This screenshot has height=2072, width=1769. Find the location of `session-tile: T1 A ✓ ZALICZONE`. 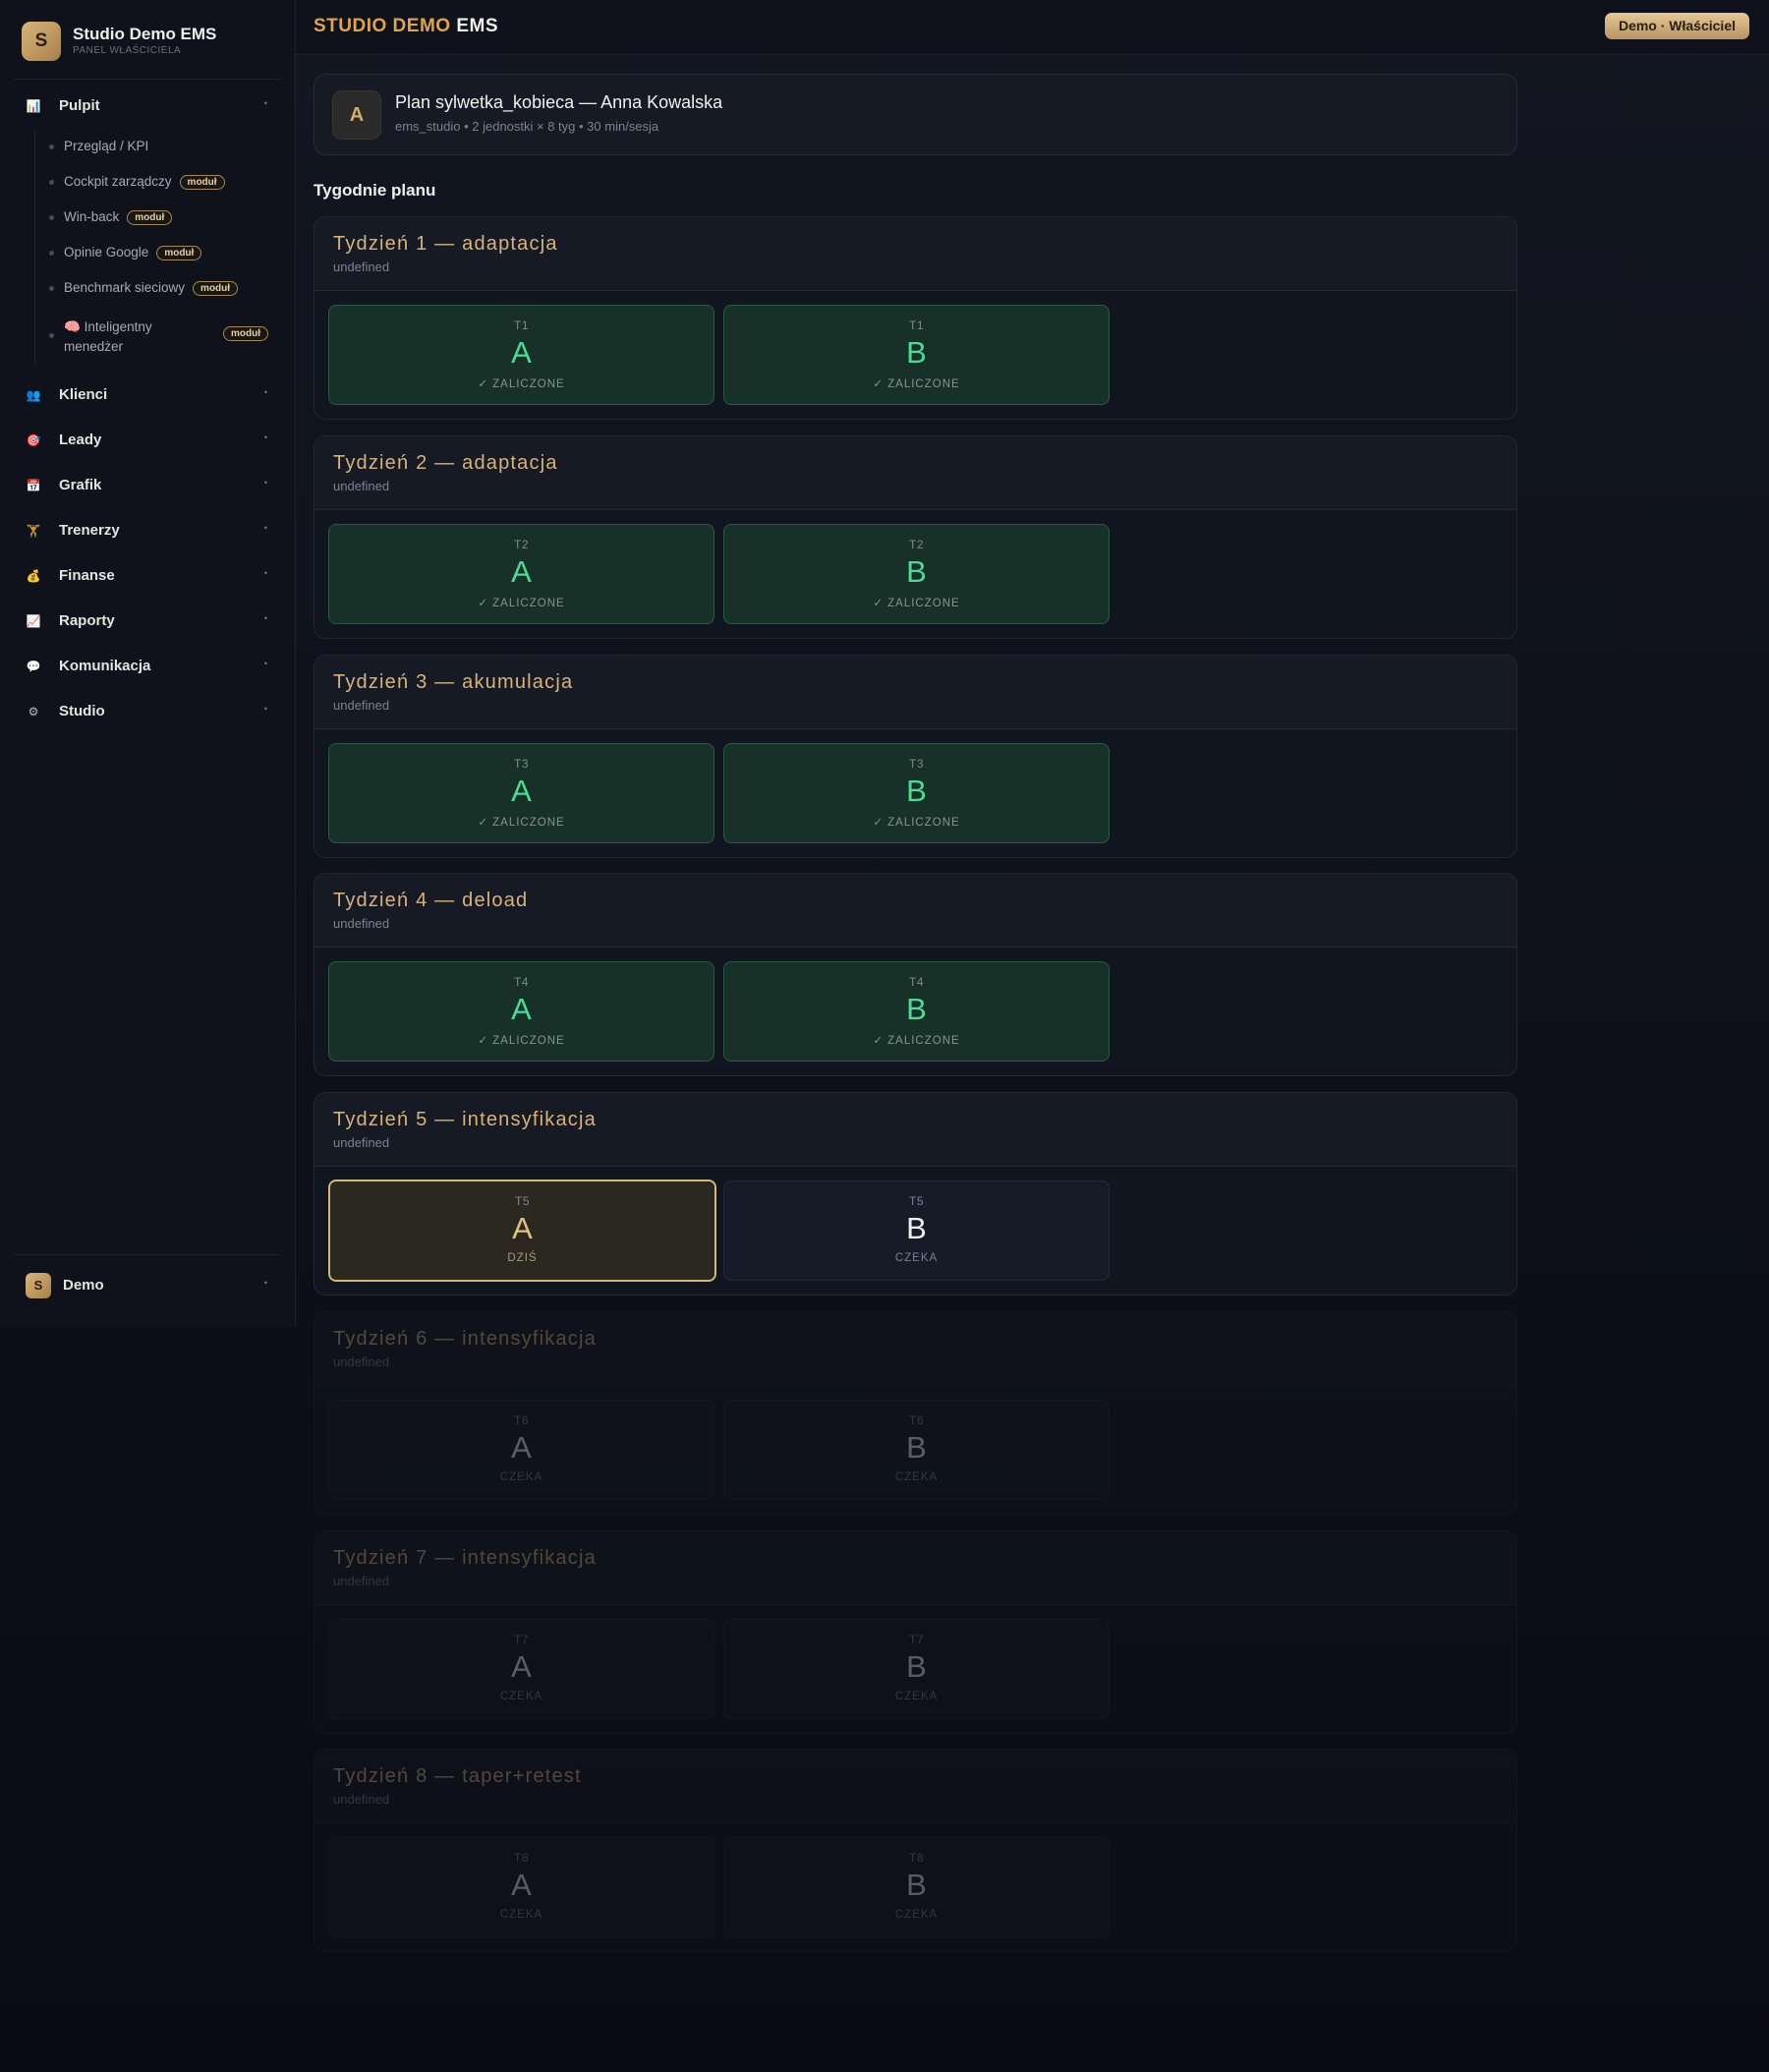

session-tile: T1 A ✓ ZALICZONE is located at coordinates (521, 355).